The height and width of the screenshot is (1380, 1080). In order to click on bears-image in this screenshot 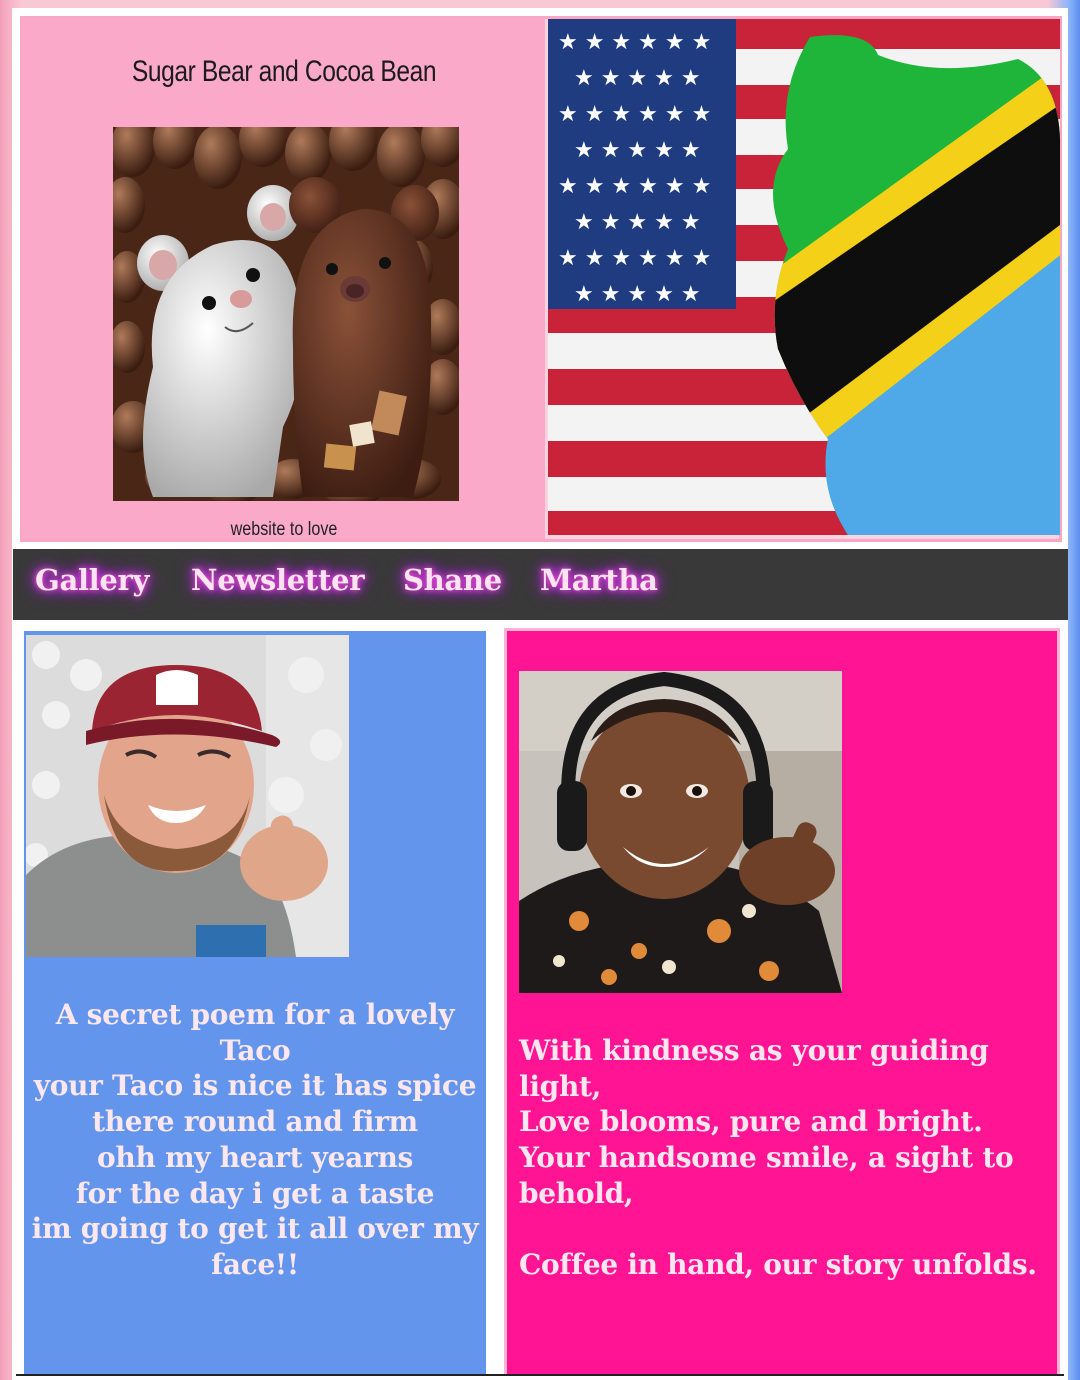, I will do `click(286, 314)`.